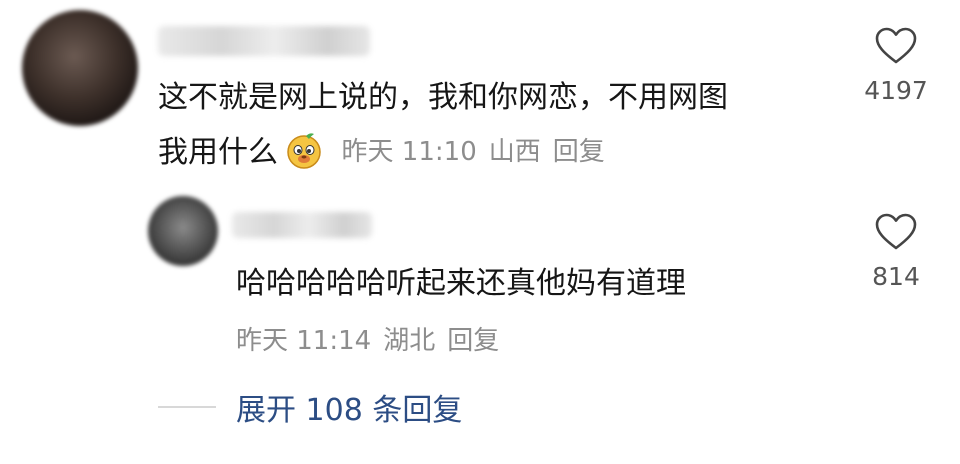 This screenshot has width=960, height=464. What do you see at coordinates (264, 41) in the screenshot?
I see `username-blurred` at bounding box center [264, 41].